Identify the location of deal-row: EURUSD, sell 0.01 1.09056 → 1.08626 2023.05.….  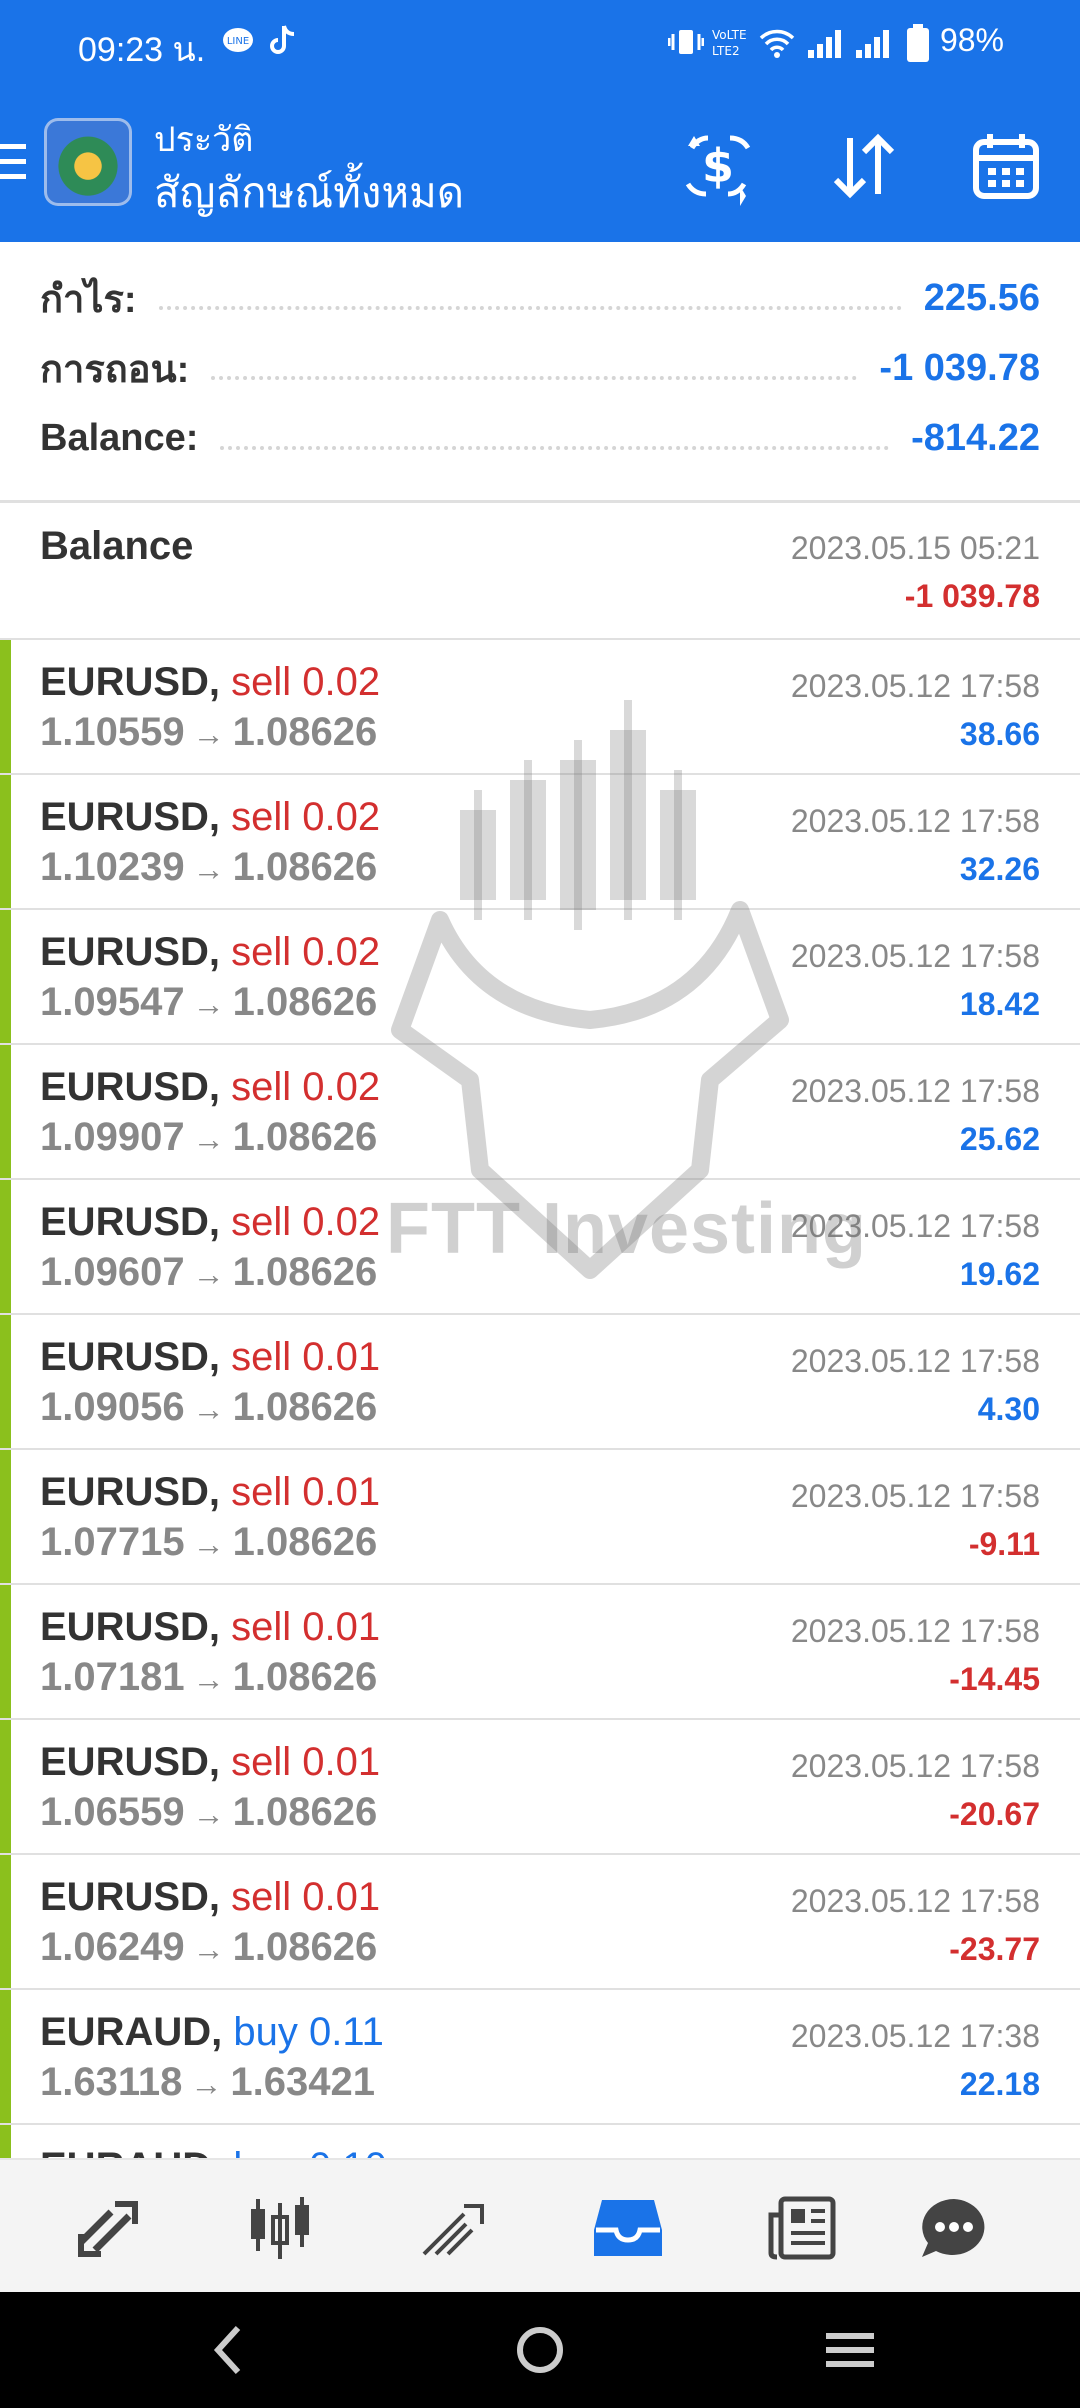
(540, 1382).